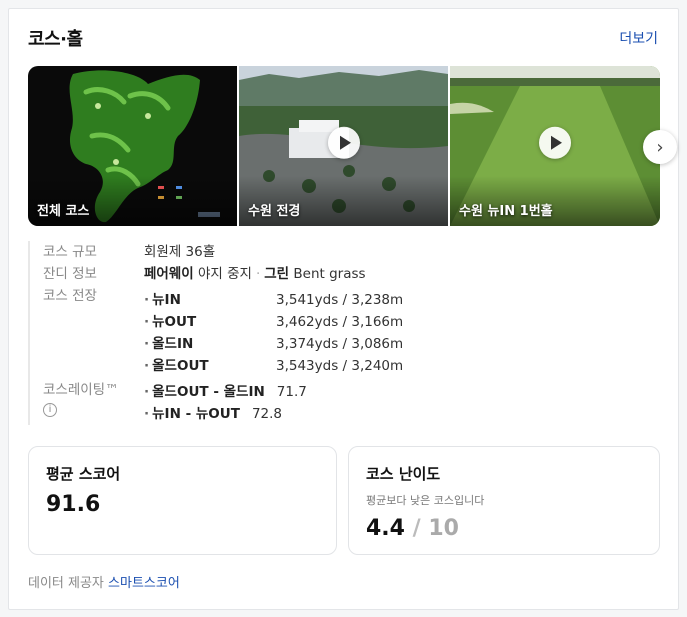 This screenshot has height=617, width=687. I want to click on avg-score-title: 평균 스코어, so click(83, 474).